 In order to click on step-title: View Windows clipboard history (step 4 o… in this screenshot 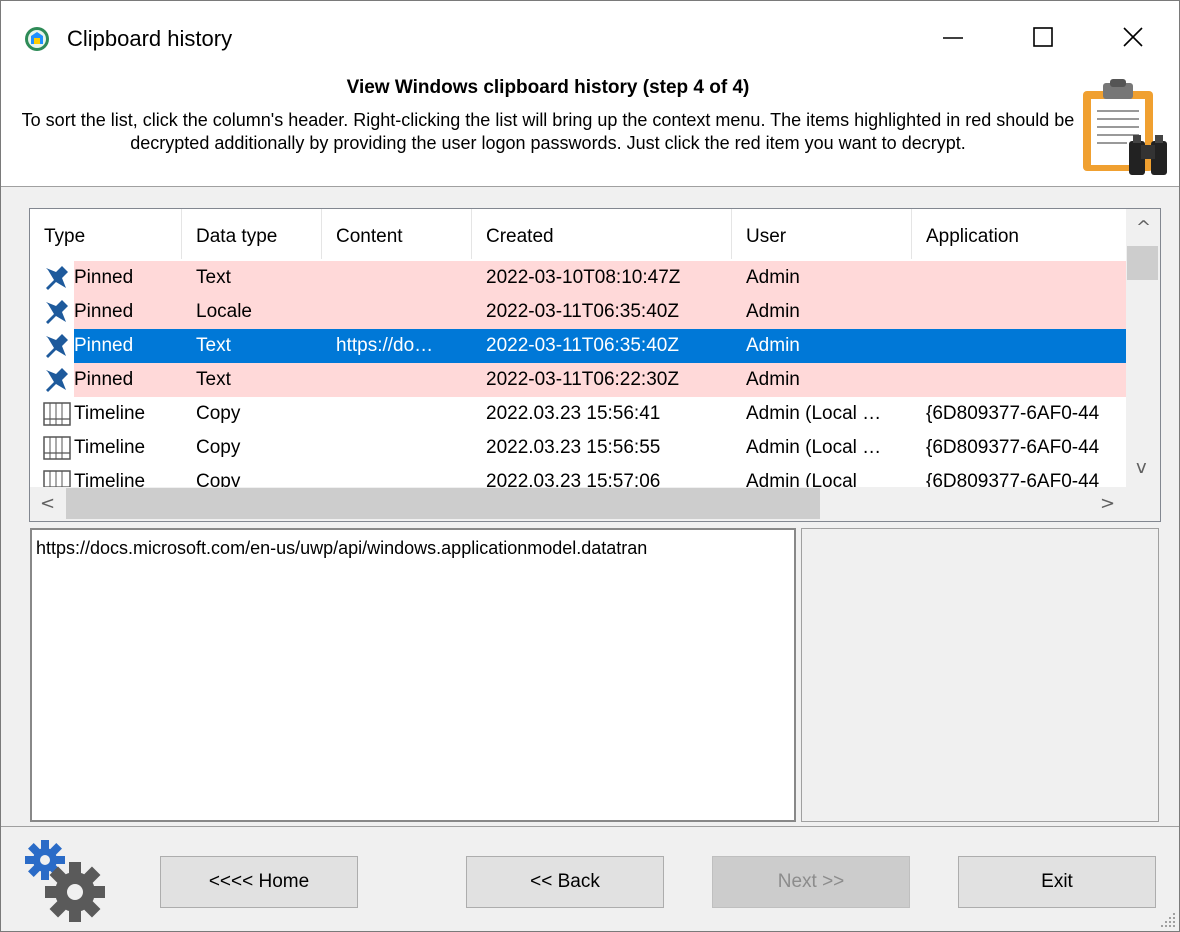, I will do `click(548, 87)`.